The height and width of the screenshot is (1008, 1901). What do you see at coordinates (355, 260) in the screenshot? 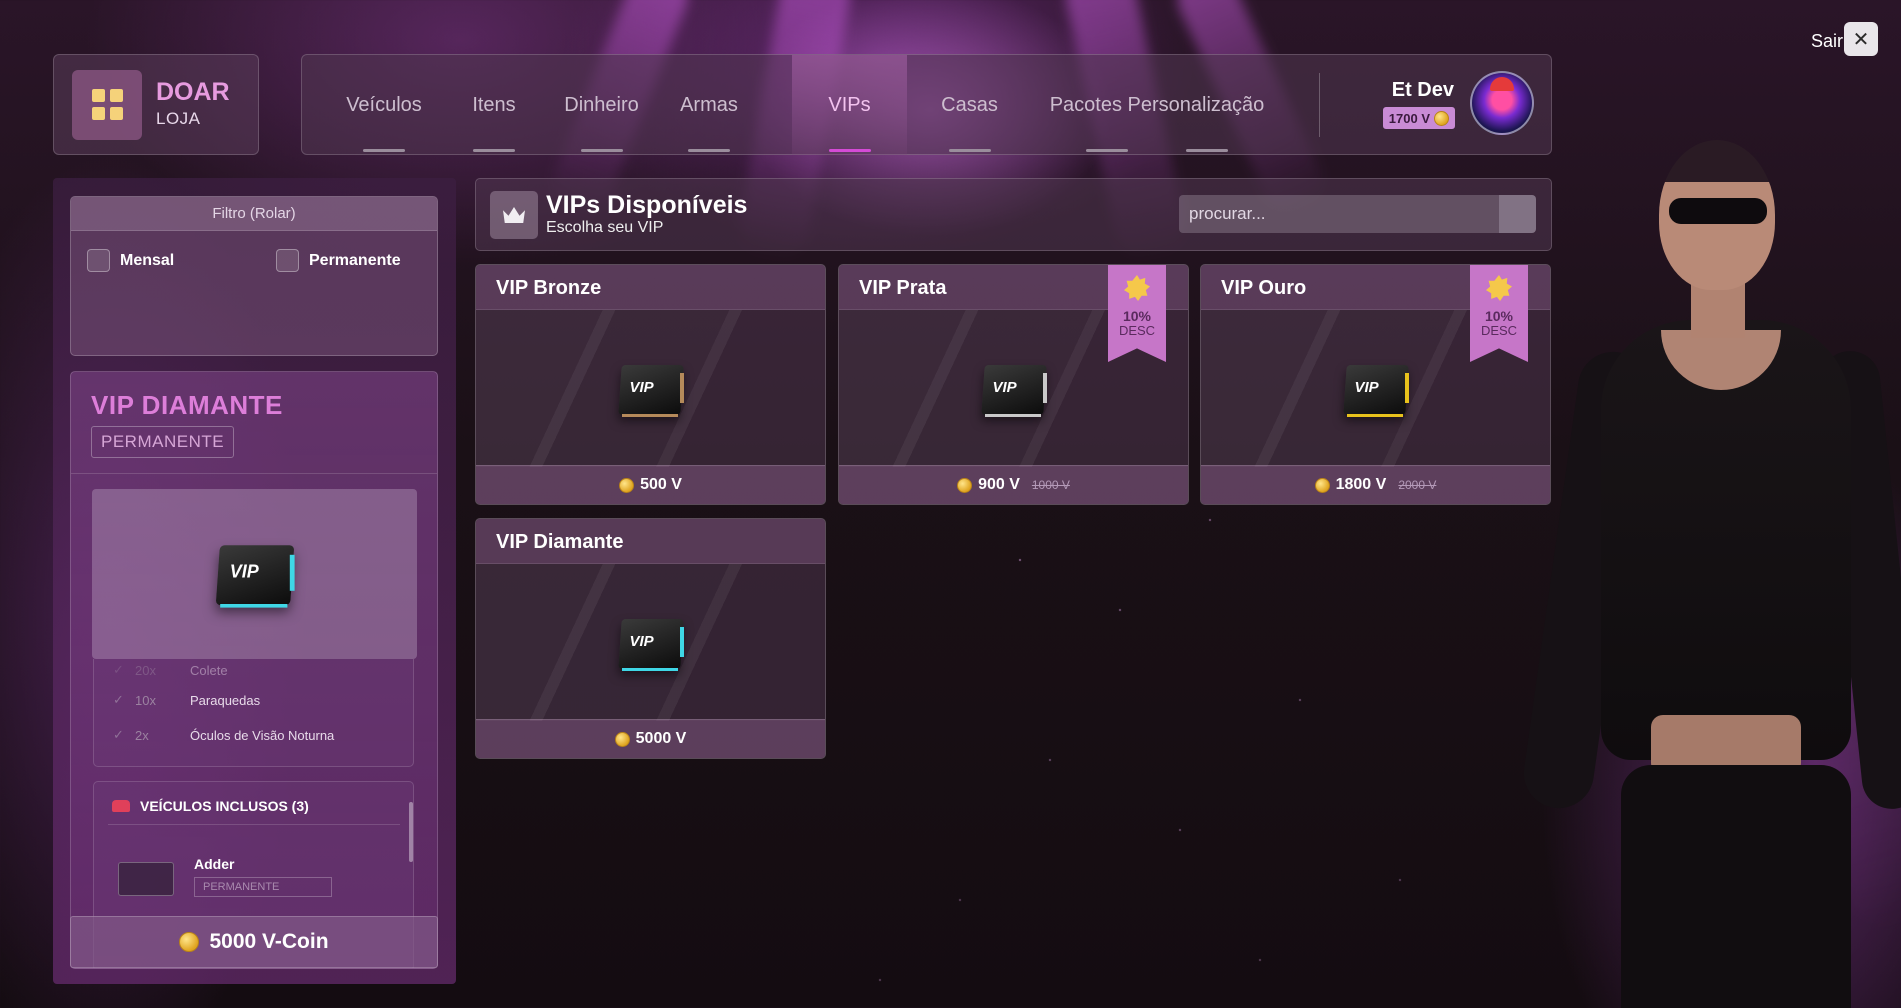
I see `checkbox-label: Permanente` at bounding box center [355, 260].